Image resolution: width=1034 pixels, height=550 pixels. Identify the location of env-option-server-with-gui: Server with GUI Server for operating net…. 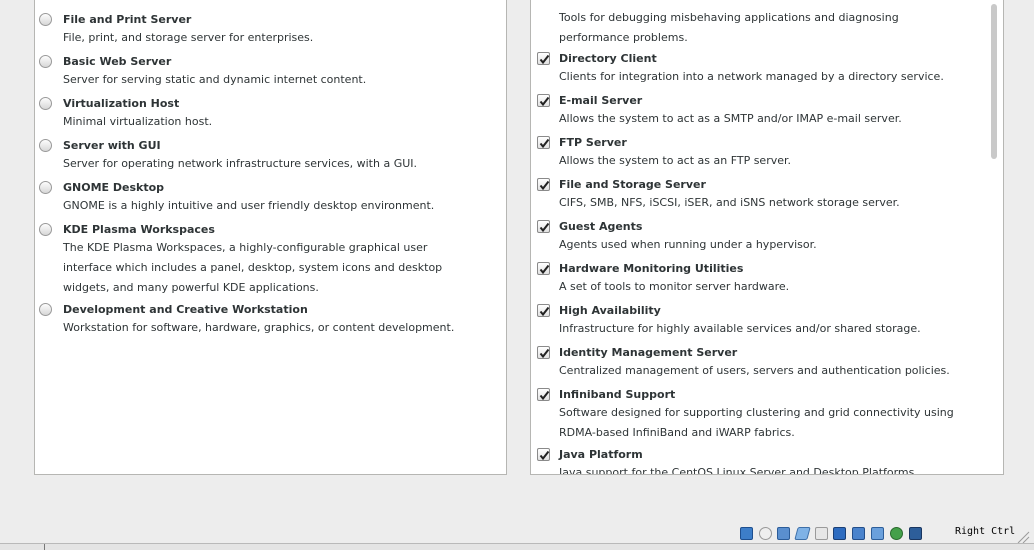
(270, 156).